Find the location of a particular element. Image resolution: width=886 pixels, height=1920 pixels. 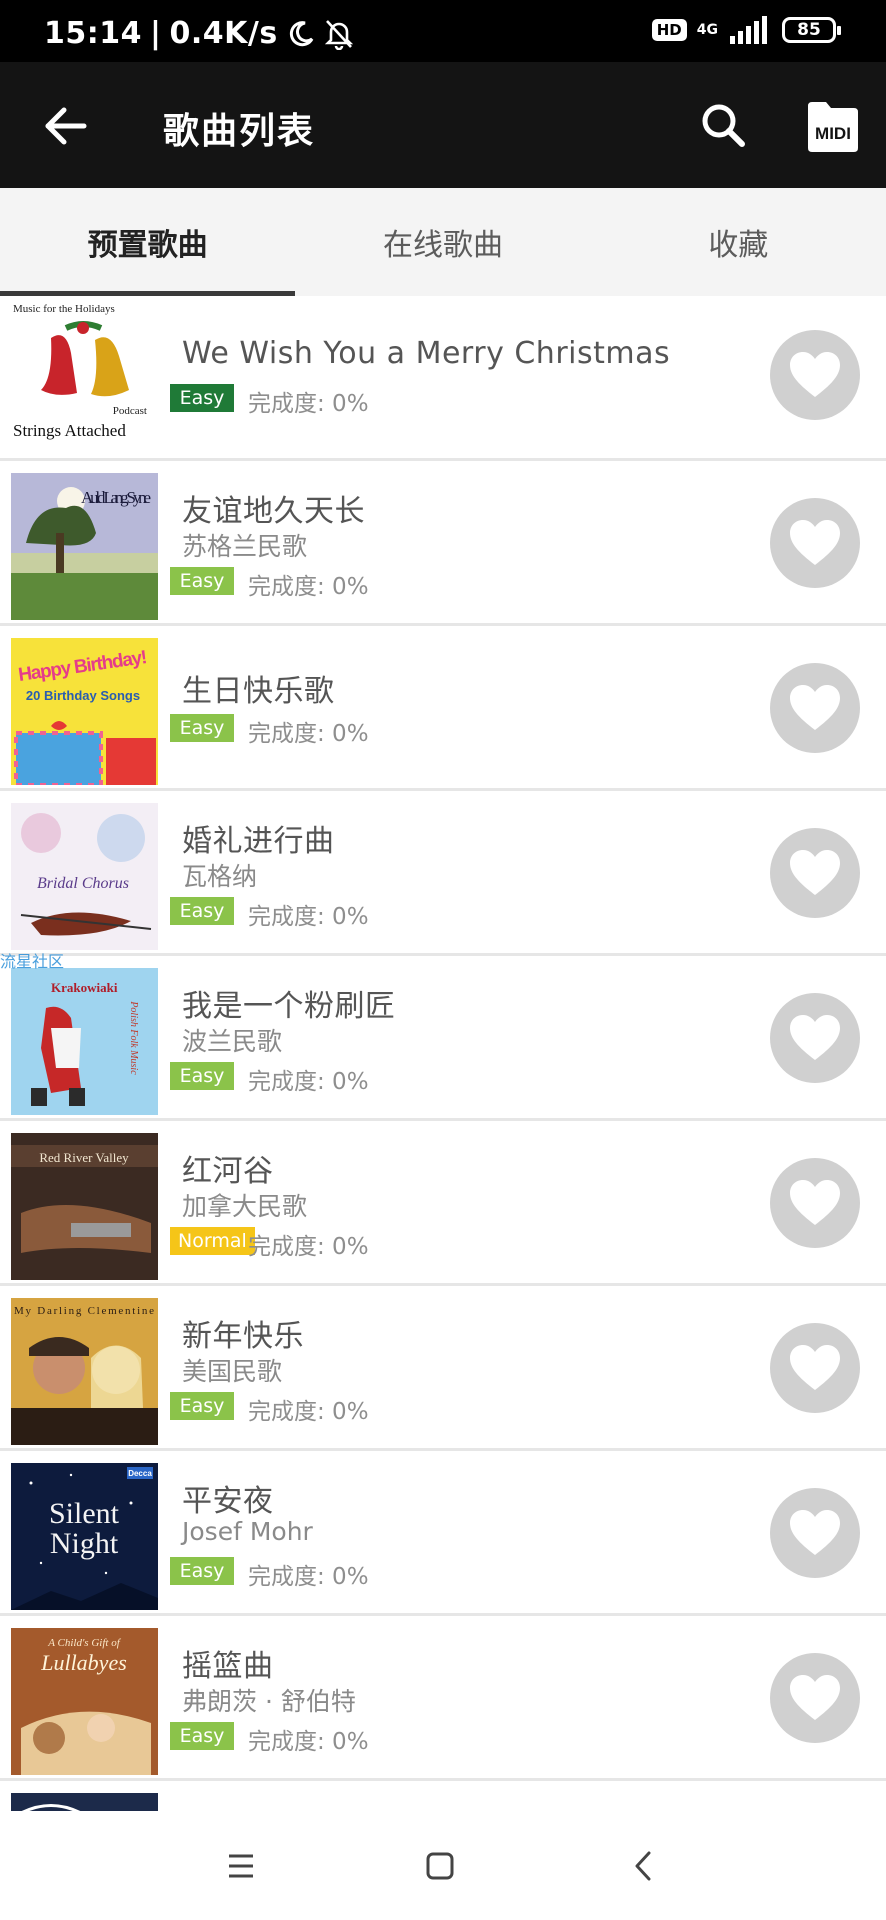

album-cover-art is located at coordinates (84, 1802).